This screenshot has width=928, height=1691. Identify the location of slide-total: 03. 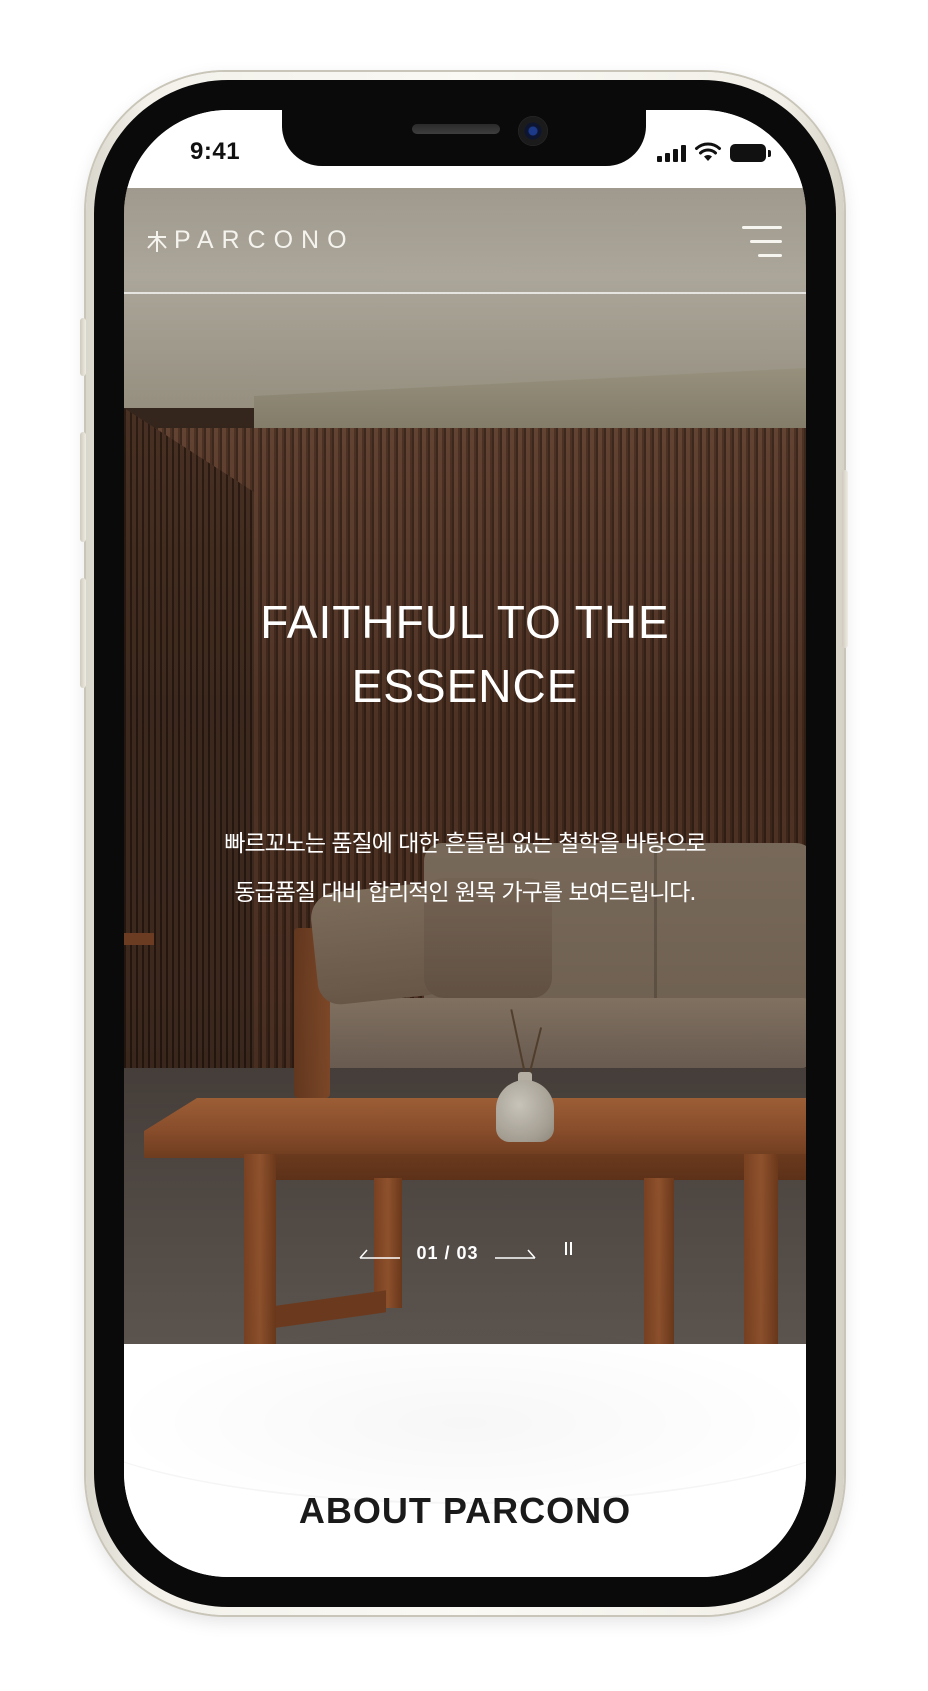
(467, 1252).